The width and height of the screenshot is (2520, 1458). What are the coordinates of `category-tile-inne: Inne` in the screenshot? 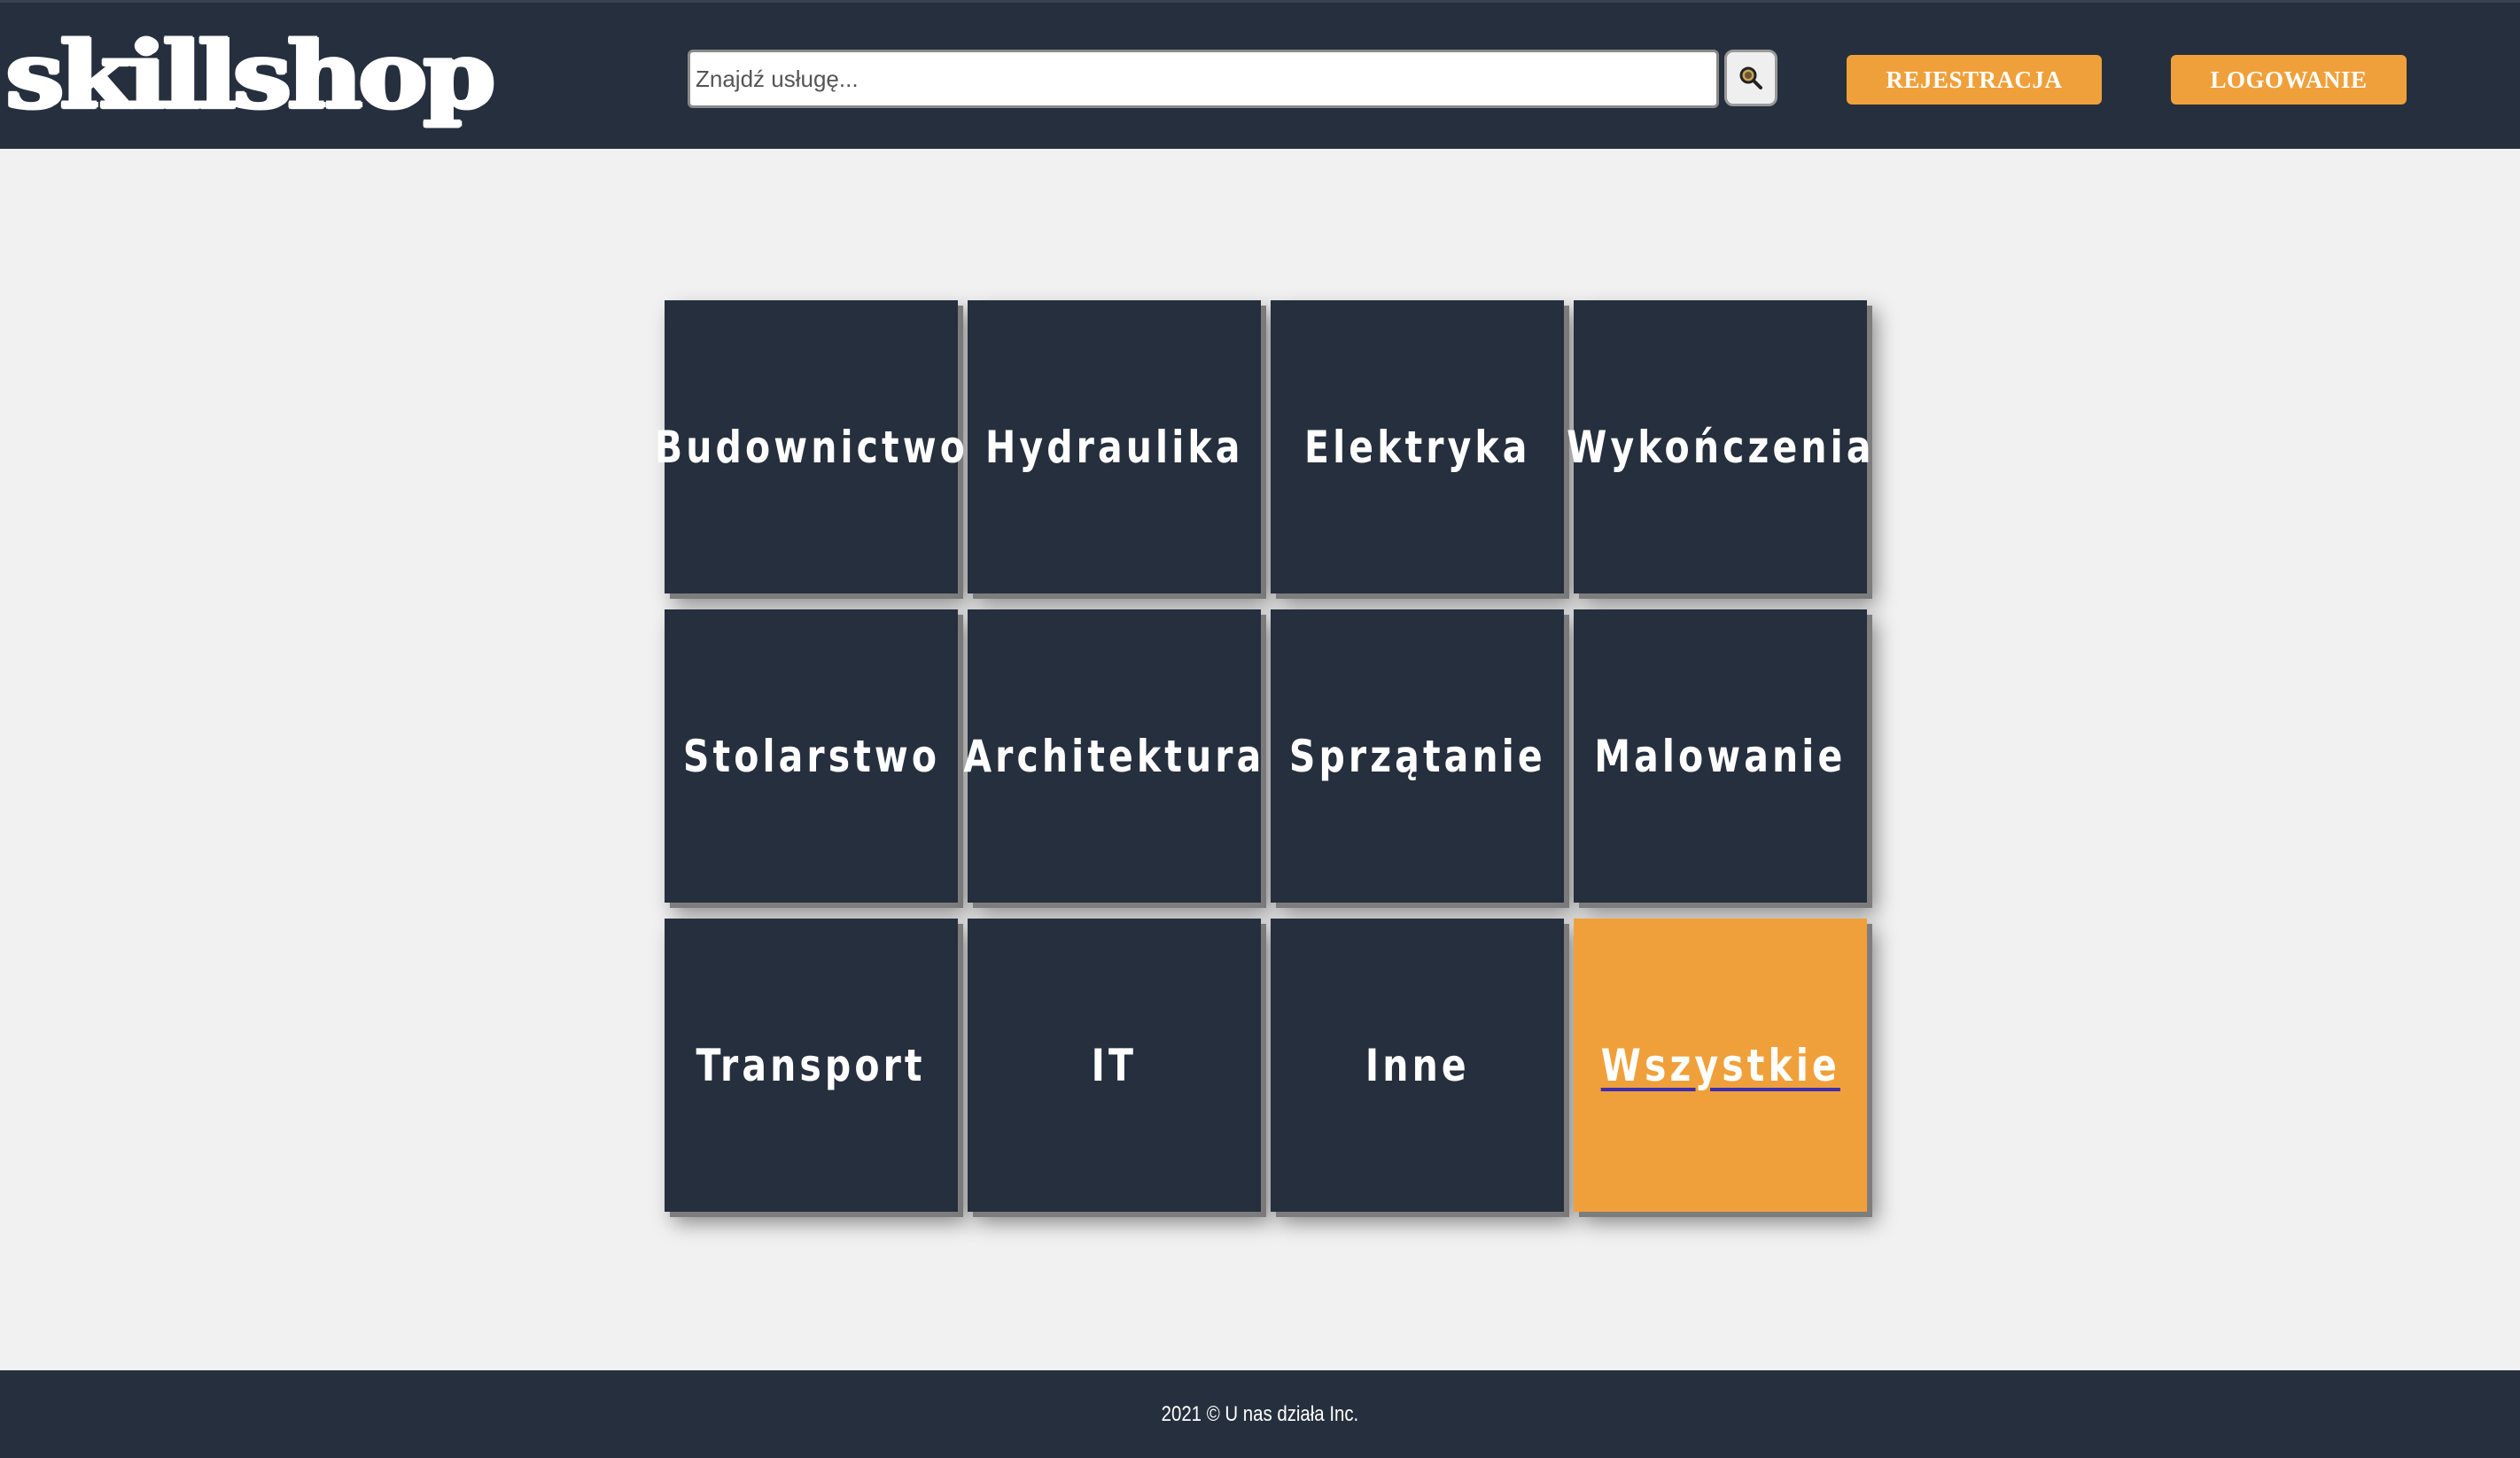 It's located at (1417, 1065).